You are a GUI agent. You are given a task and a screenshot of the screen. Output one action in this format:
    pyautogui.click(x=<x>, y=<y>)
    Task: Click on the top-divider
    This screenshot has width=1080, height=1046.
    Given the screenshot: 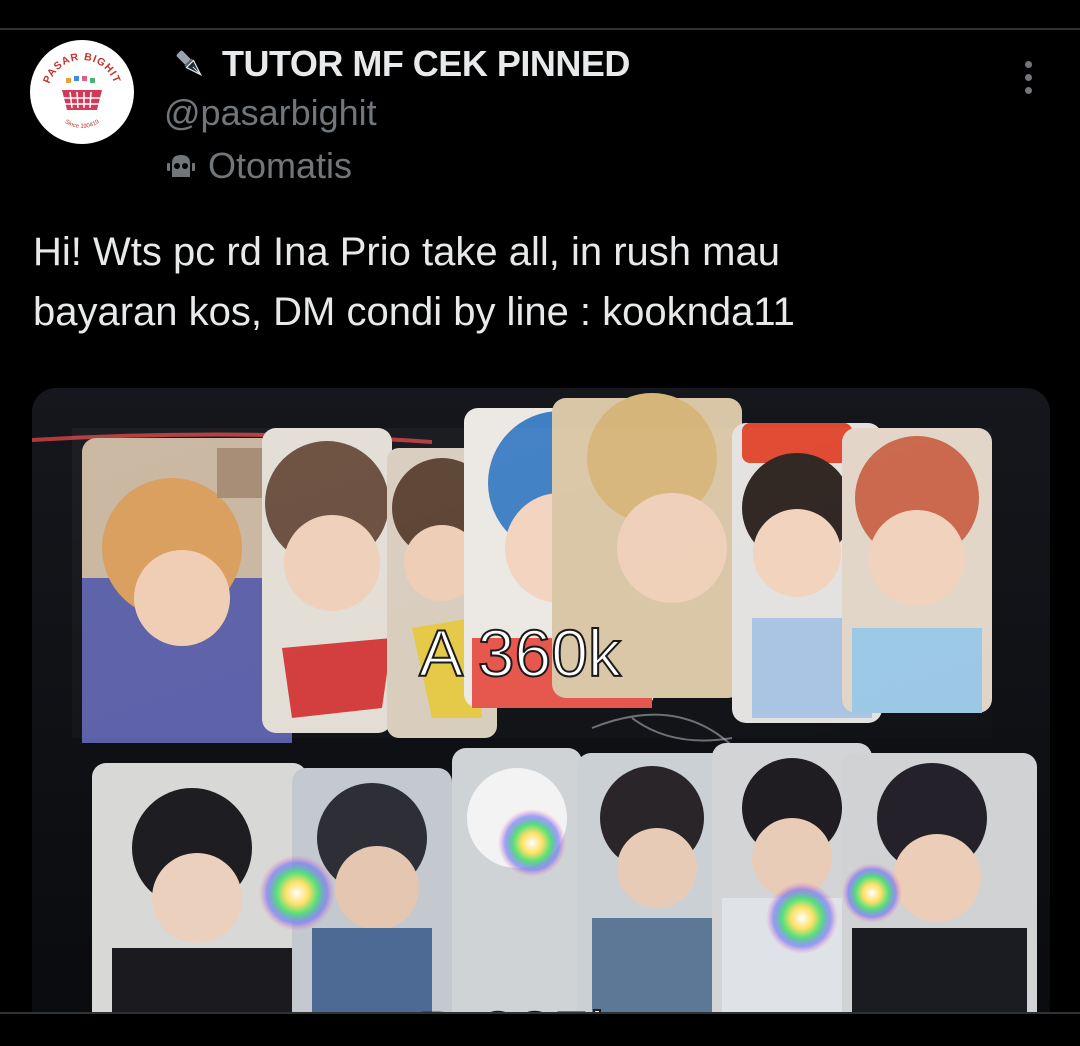 What is the action you would take?
    pyautogui.click(x=540, y=29)
    